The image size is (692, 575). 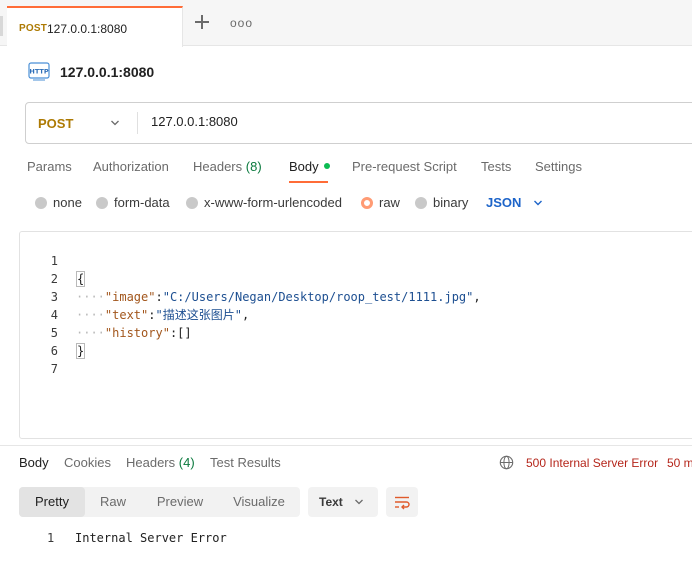 I want to click on radio-form-data: form-data, so click(x=133, y=202).